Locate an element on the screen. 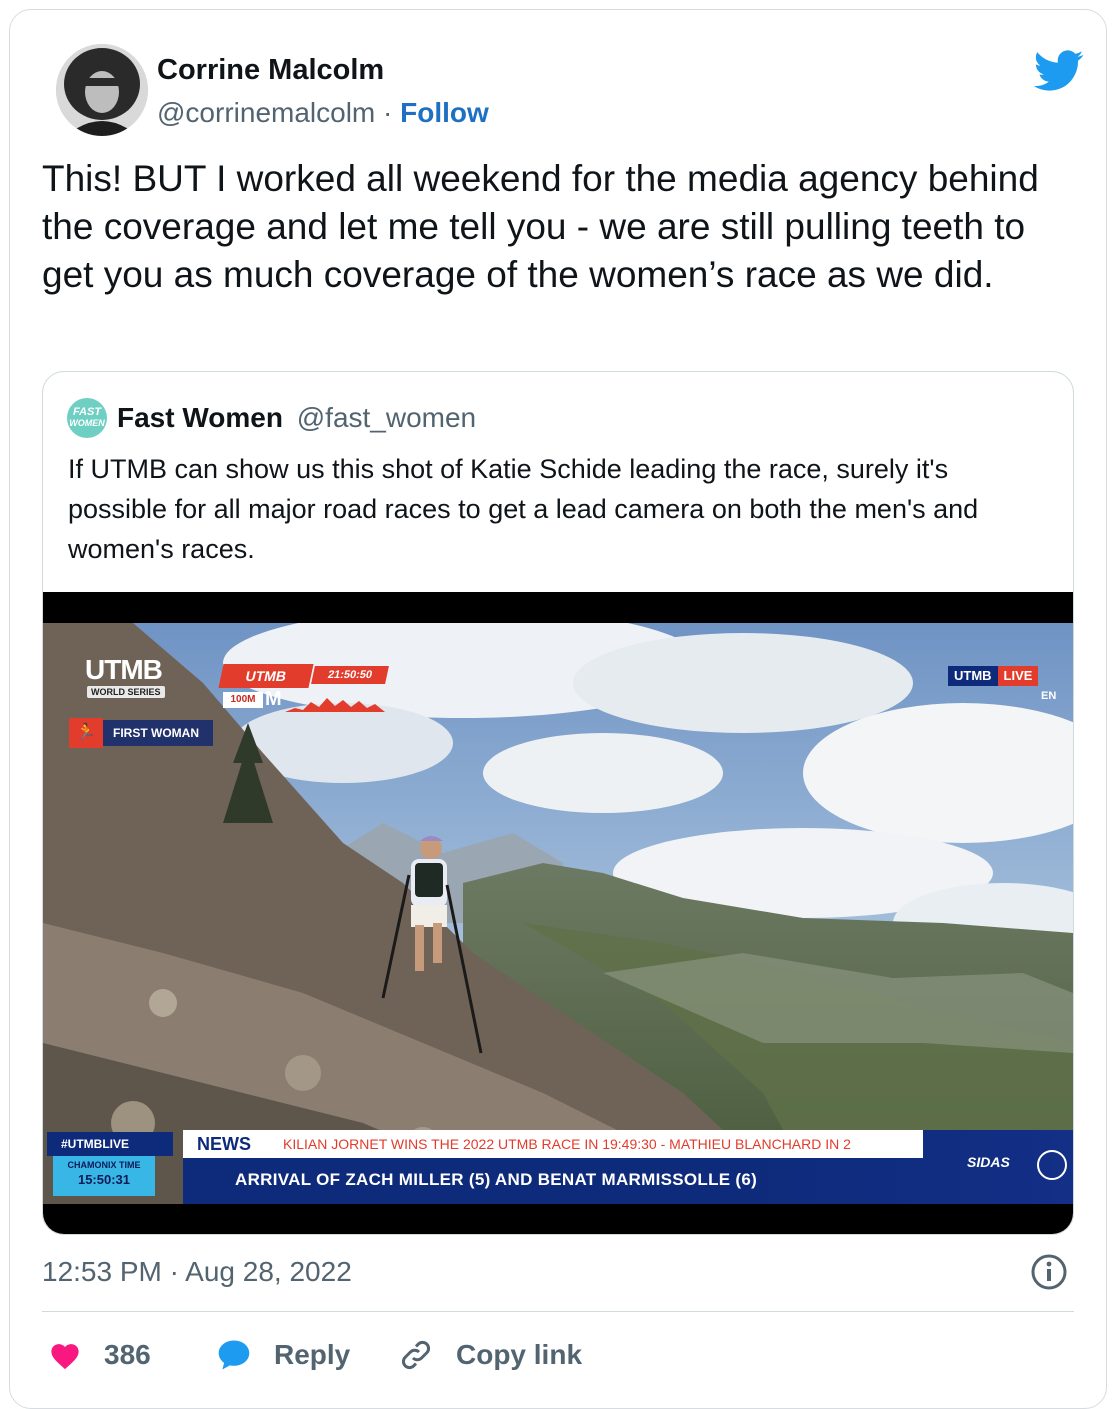  copy-link-button: Copy link is located at coordinates (490, 1355).